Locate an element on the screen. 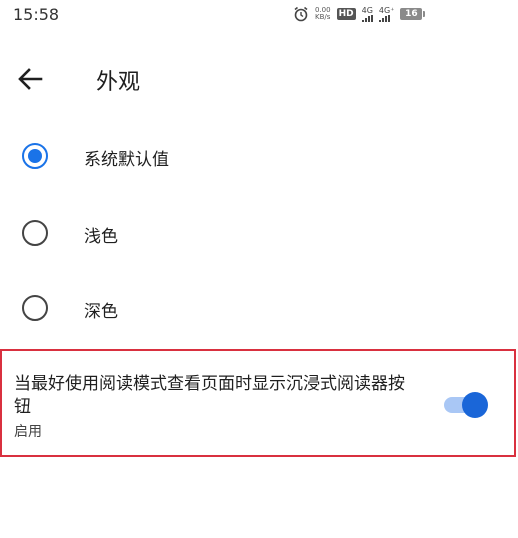 The image size is (518, 538). page-title: 外观 is located at coordinates (118, 82).